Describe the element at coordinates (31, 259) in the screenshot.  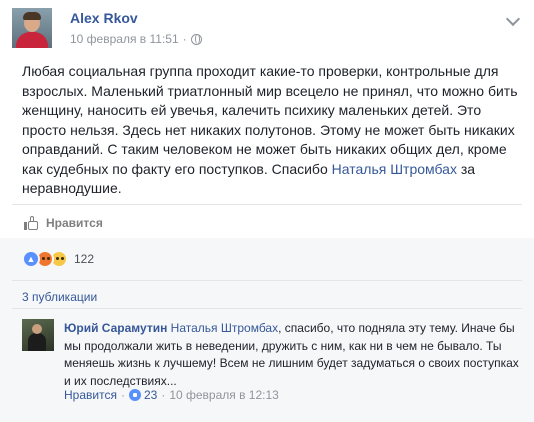
I see `like-reaction-icon: ▲` at that location.